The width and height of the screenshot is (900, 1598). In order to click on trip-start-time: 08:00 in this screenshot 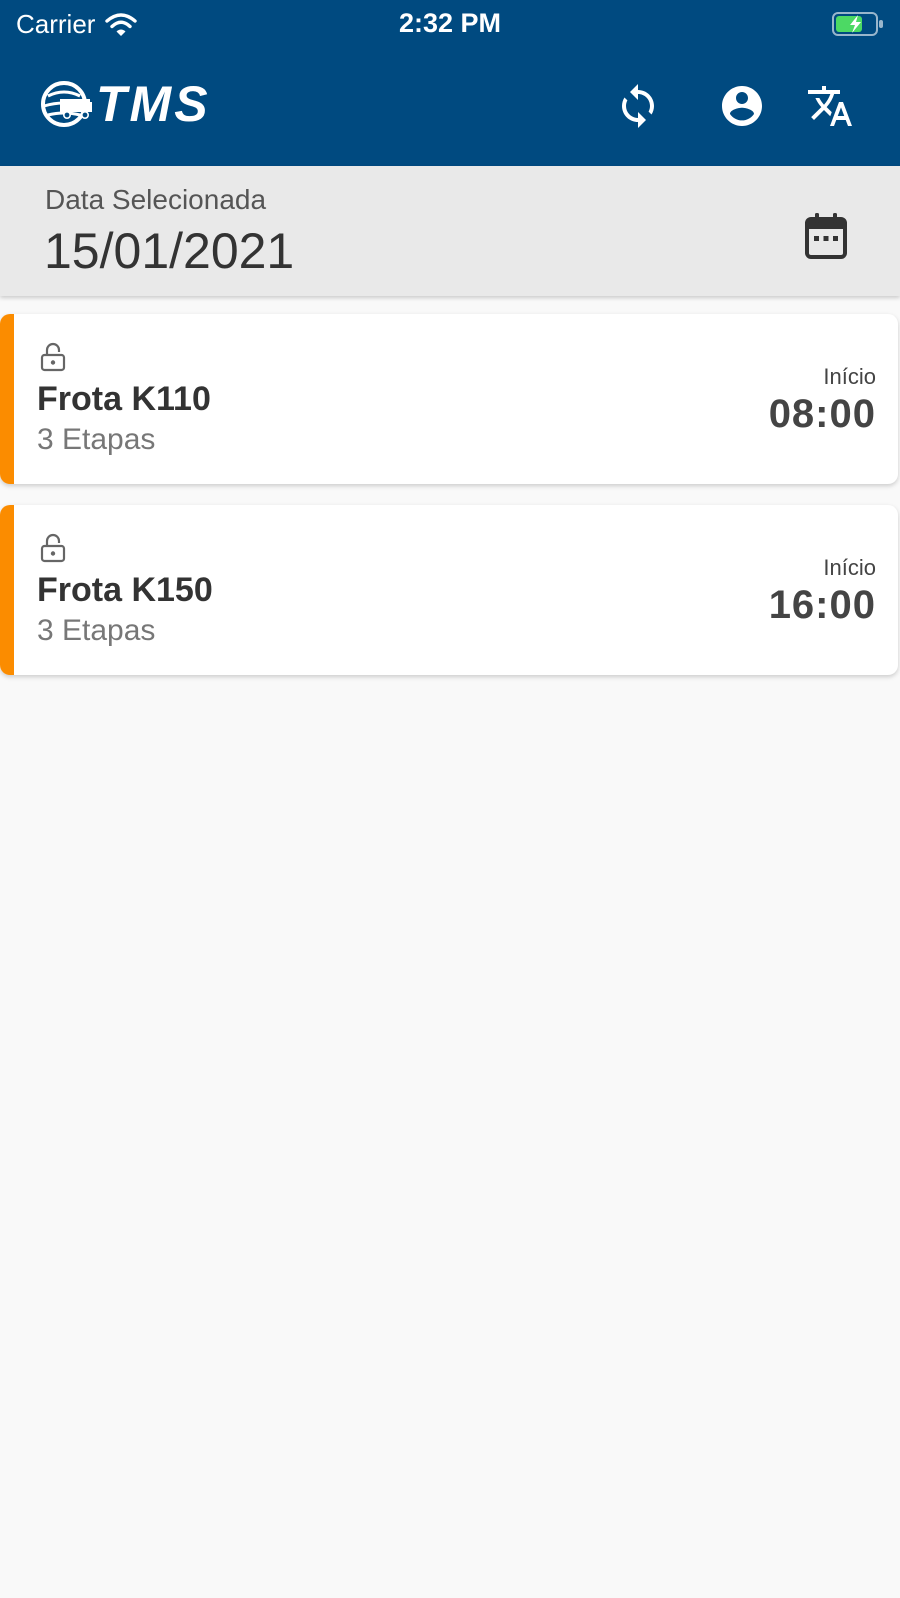, I will do `click(822, 414)`.